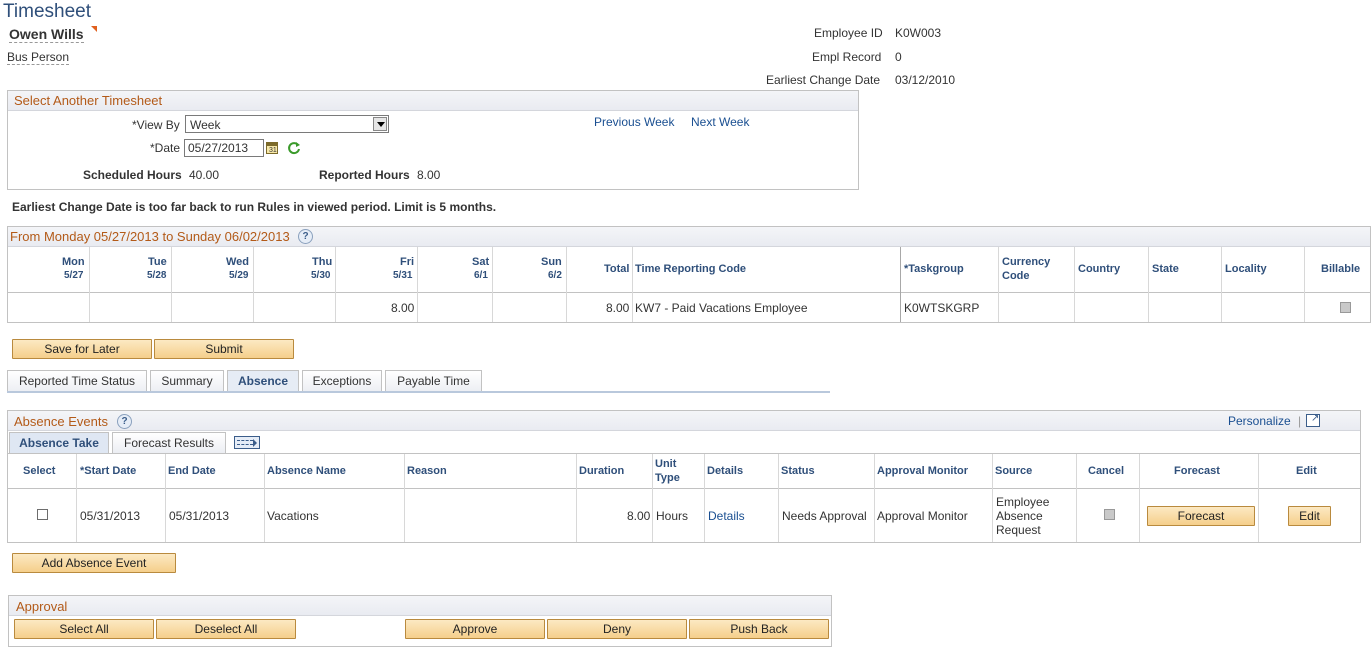 The height and width of the screenshot is (652, 1371). I want to click on previous-week-link: Previous Week, so click(634, 122).